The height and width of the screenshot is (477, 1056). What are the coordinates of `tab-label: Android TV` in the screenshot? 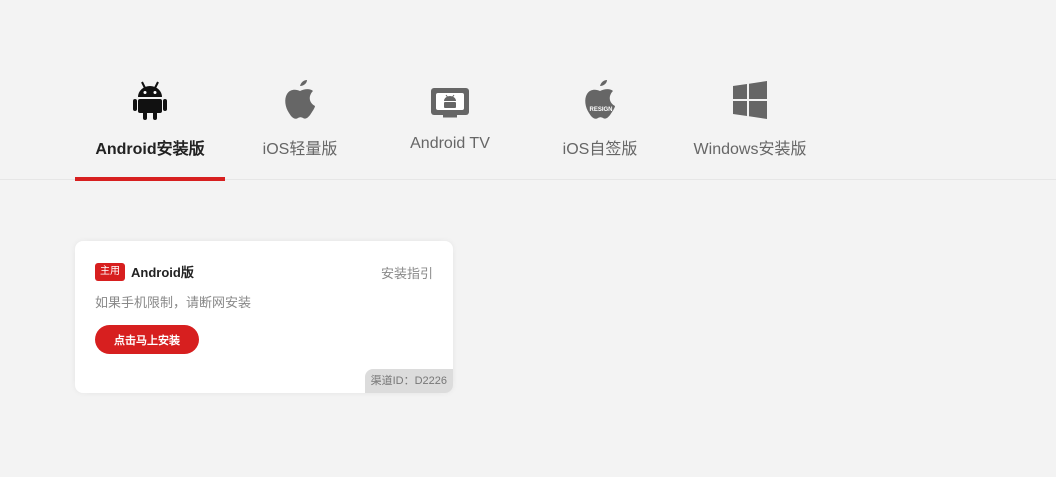 It's located at (450, 143).